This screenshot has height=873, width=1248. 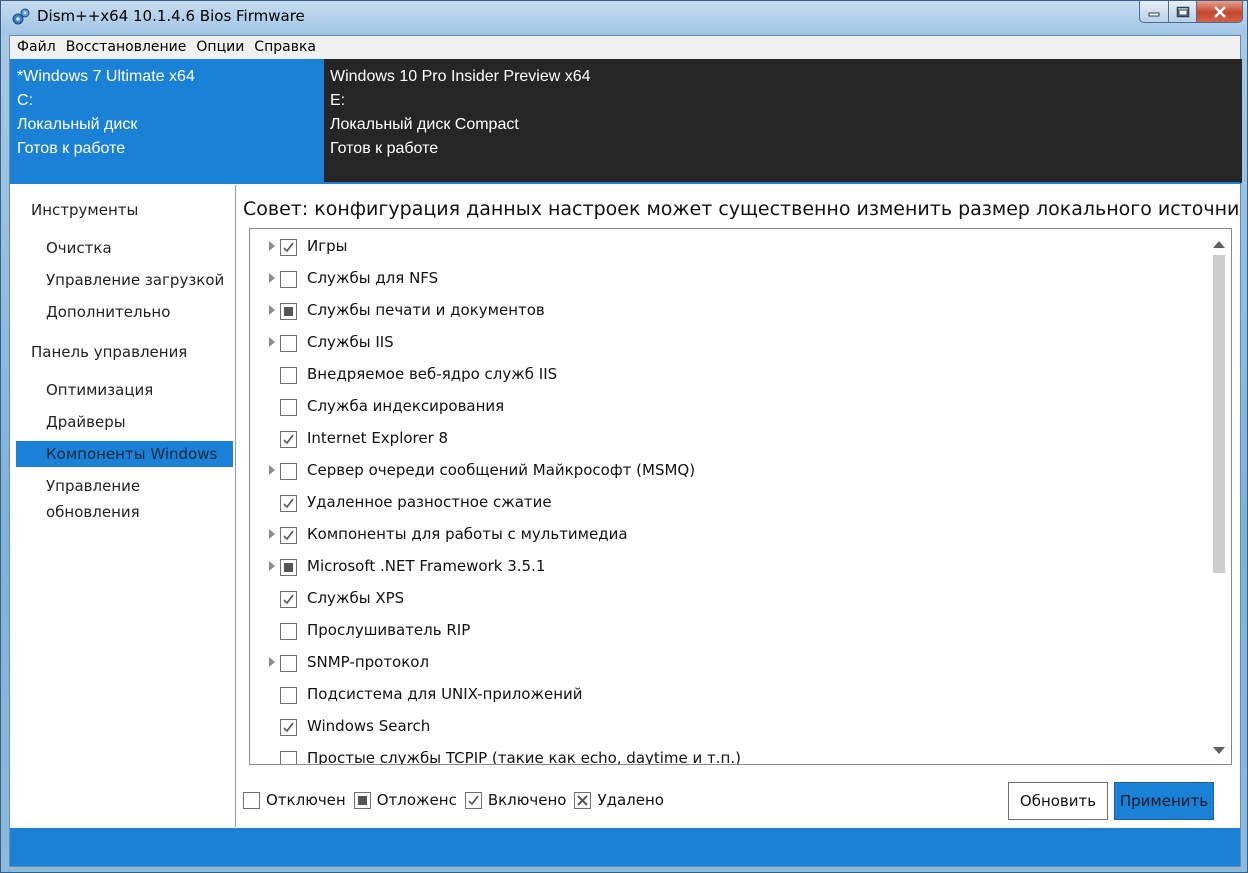 I want to click on sidebar-item-advanced: Дополнительно, so click(x=124, y=312).